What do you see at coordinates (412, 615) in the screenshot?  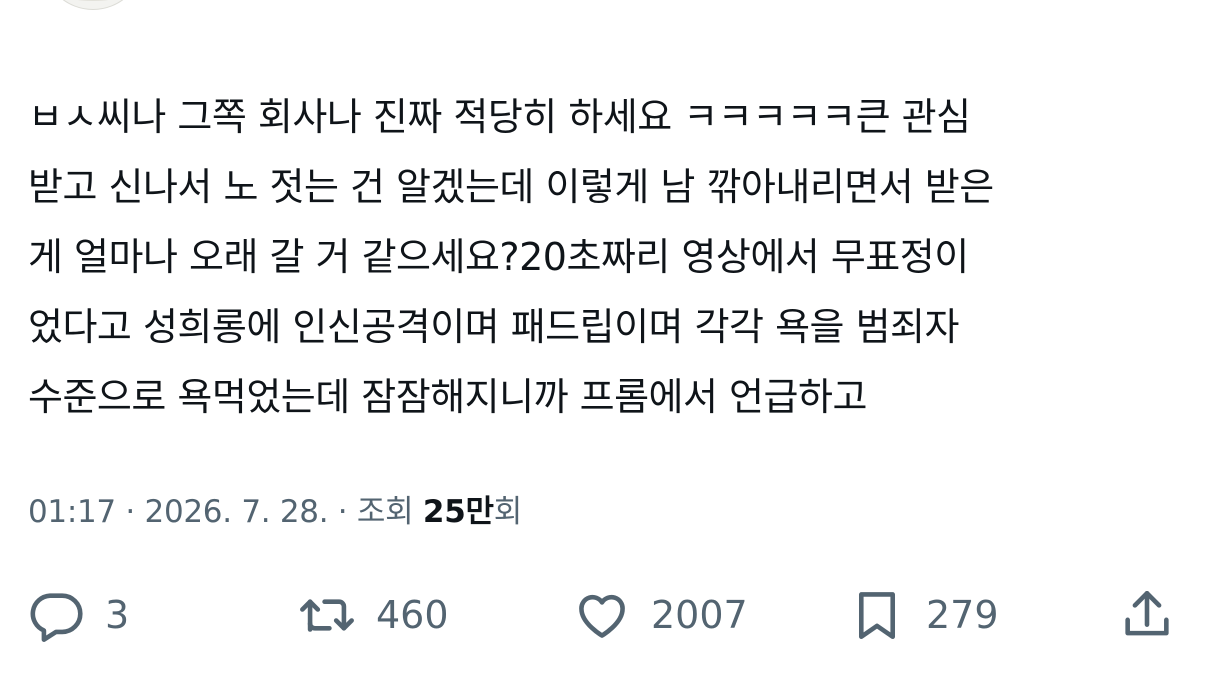 I see `retweet-count: 460` at bounding box center [412, 615].